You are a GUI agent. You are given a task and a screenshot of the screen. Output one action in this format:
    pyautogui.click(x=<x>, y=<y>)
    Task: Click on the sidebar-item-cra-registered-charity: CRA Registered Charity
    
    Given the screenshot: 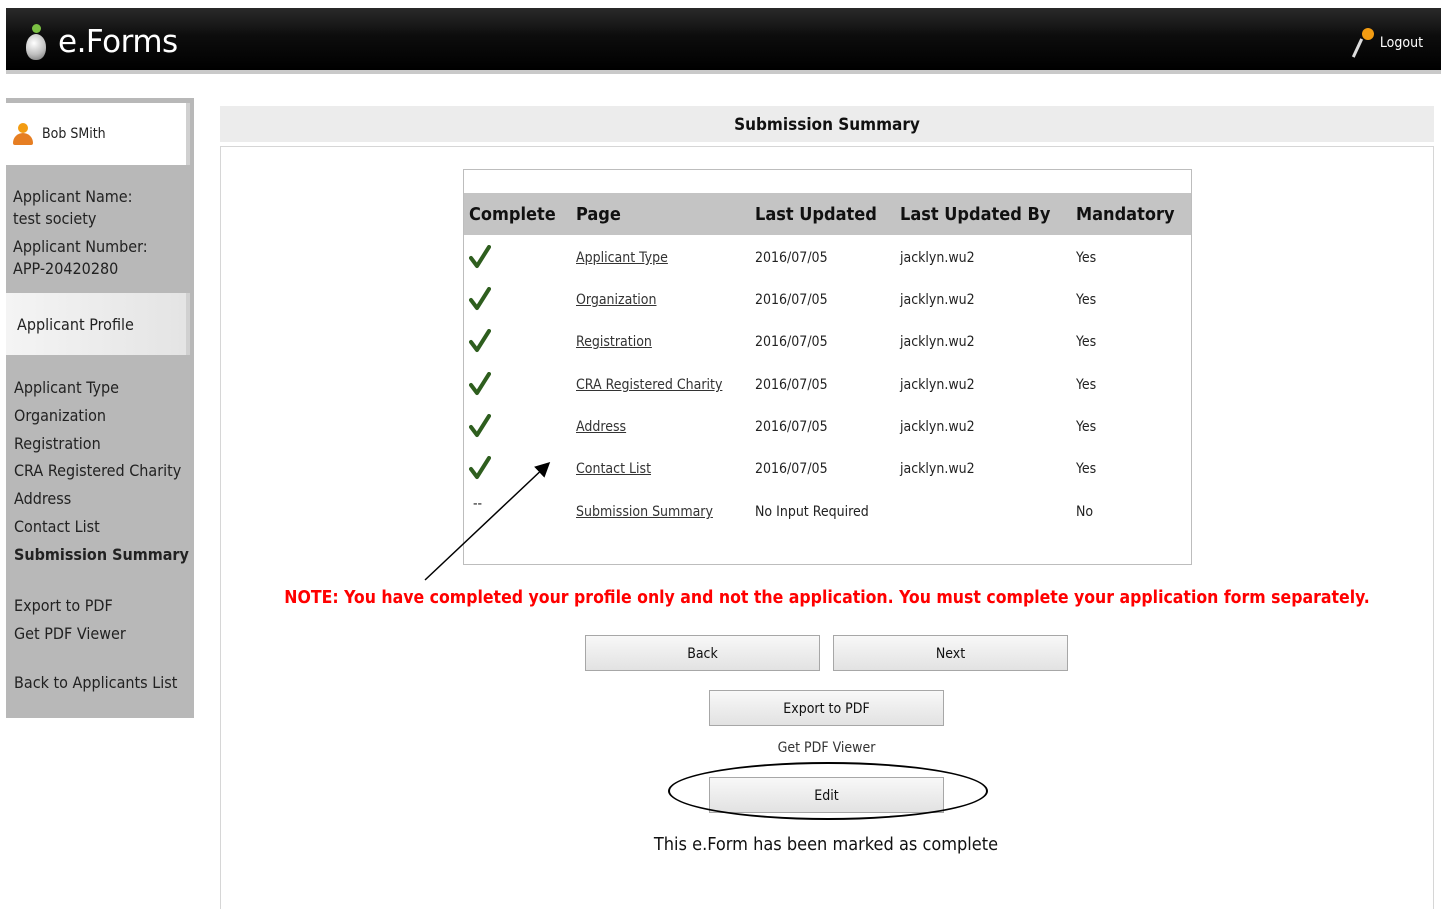 What is the action you would take?
    pyautogui.click(x=101, y=471)
    